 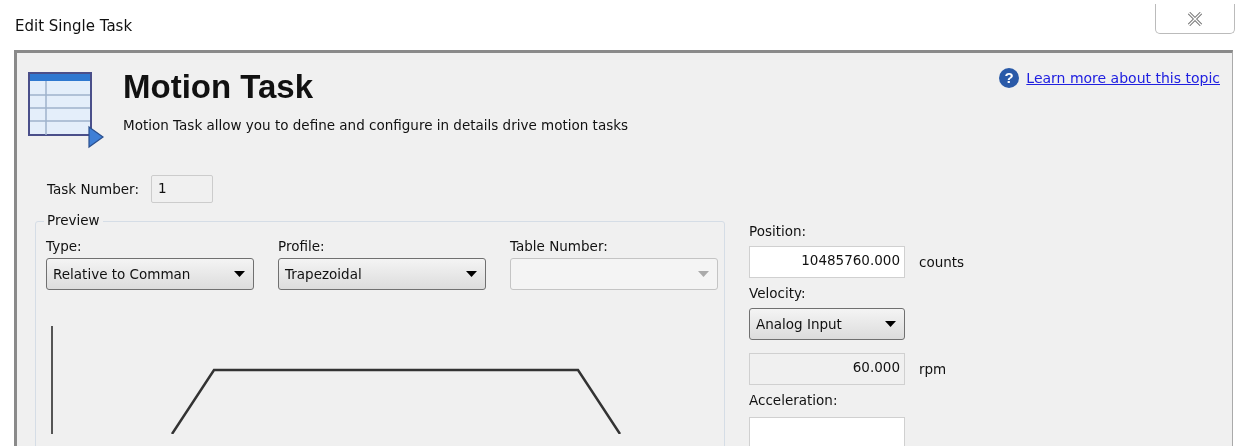 I want to click on close-button, so click(x=1195, y=19).